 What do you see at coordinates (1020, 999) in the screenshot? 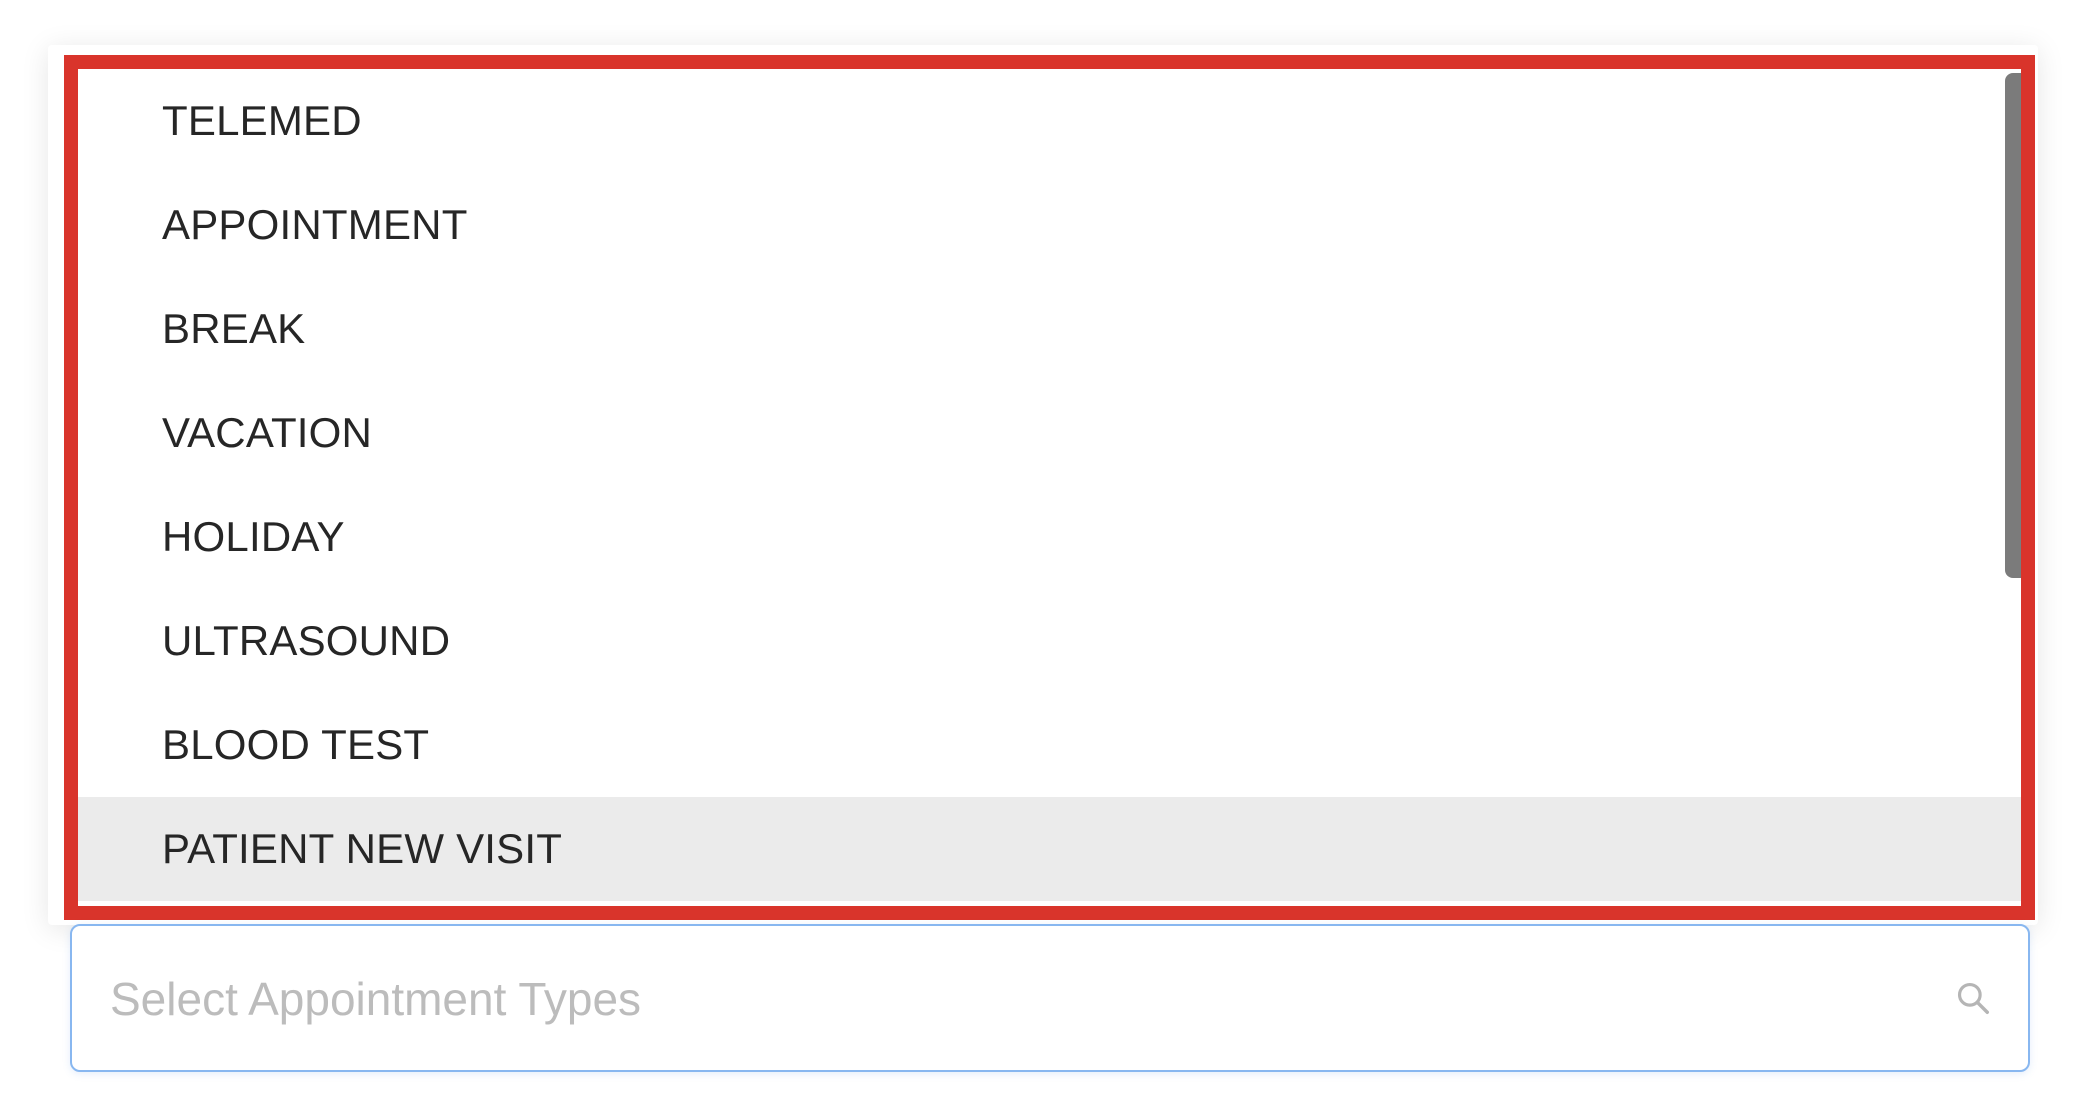
I see `appointment-type-search-input` at bounding box center [1020, 999].